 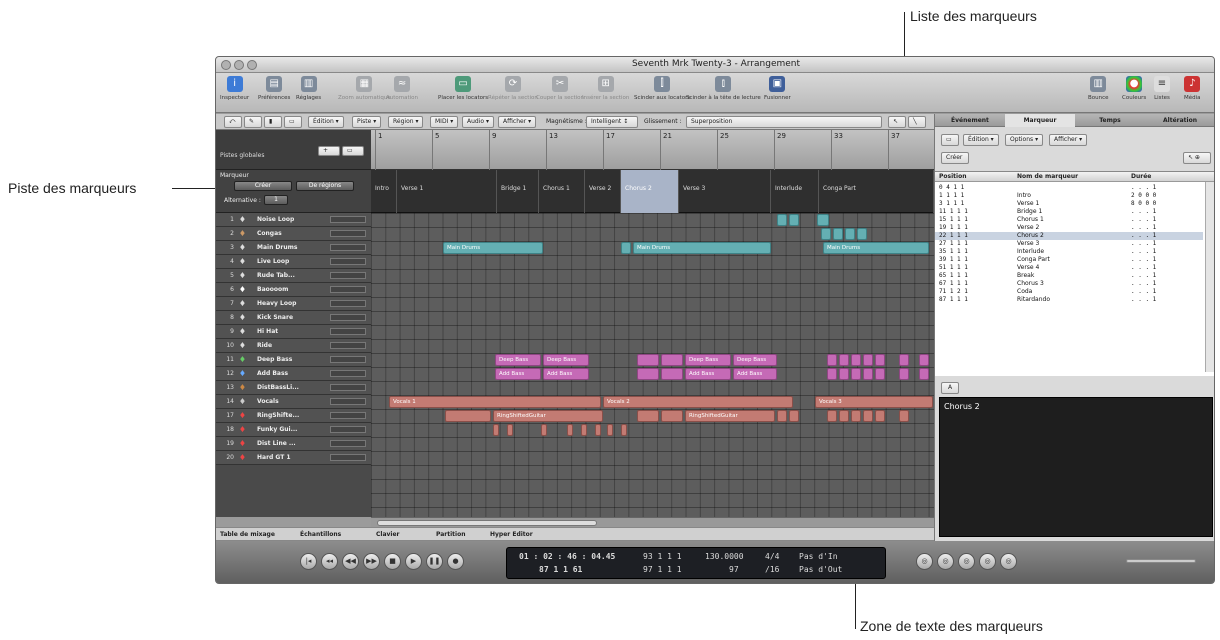 I want to click on marker-segment: Chorus 2, so click(x=650, y=191).